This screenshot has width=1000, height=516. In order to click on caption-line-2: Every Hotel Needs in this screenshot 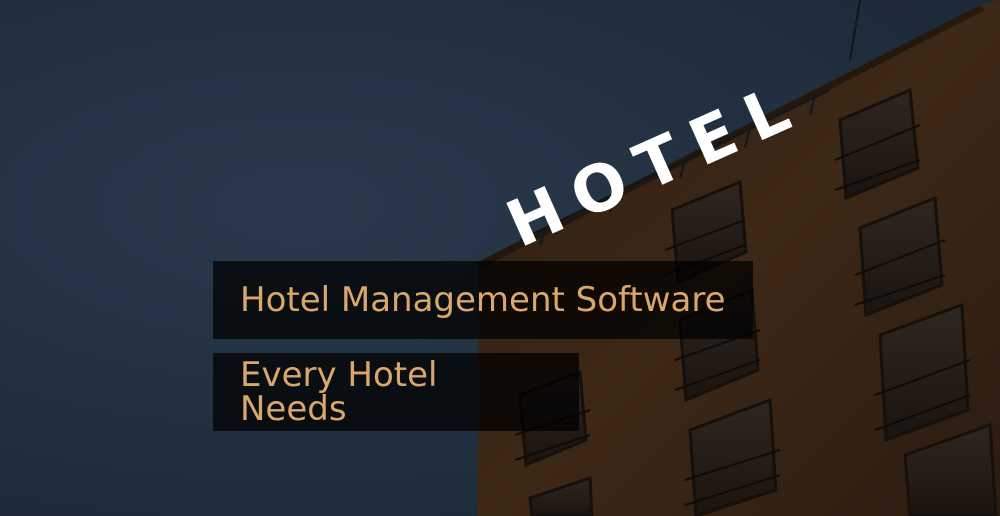, I will do `click(396, 392)`.